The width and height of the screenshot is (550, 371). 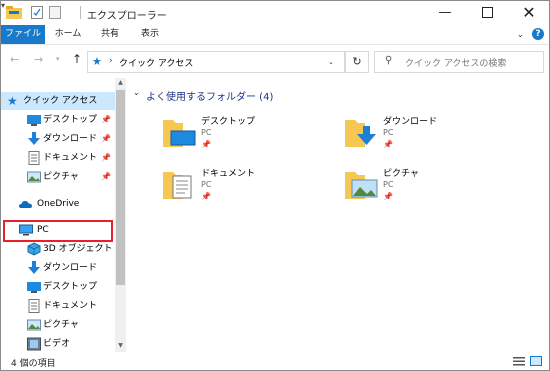 I want to click on scrollbar-thumb, so click(x=120, y=187).